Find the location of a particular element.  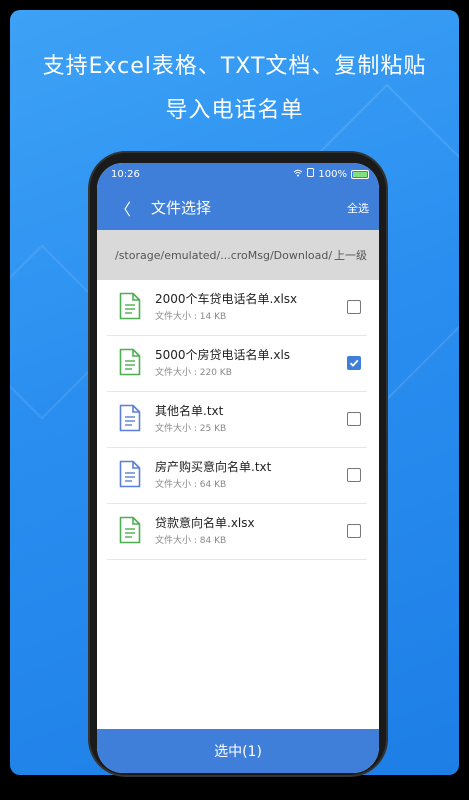

sim-icon is located at coordinates (311, 174).